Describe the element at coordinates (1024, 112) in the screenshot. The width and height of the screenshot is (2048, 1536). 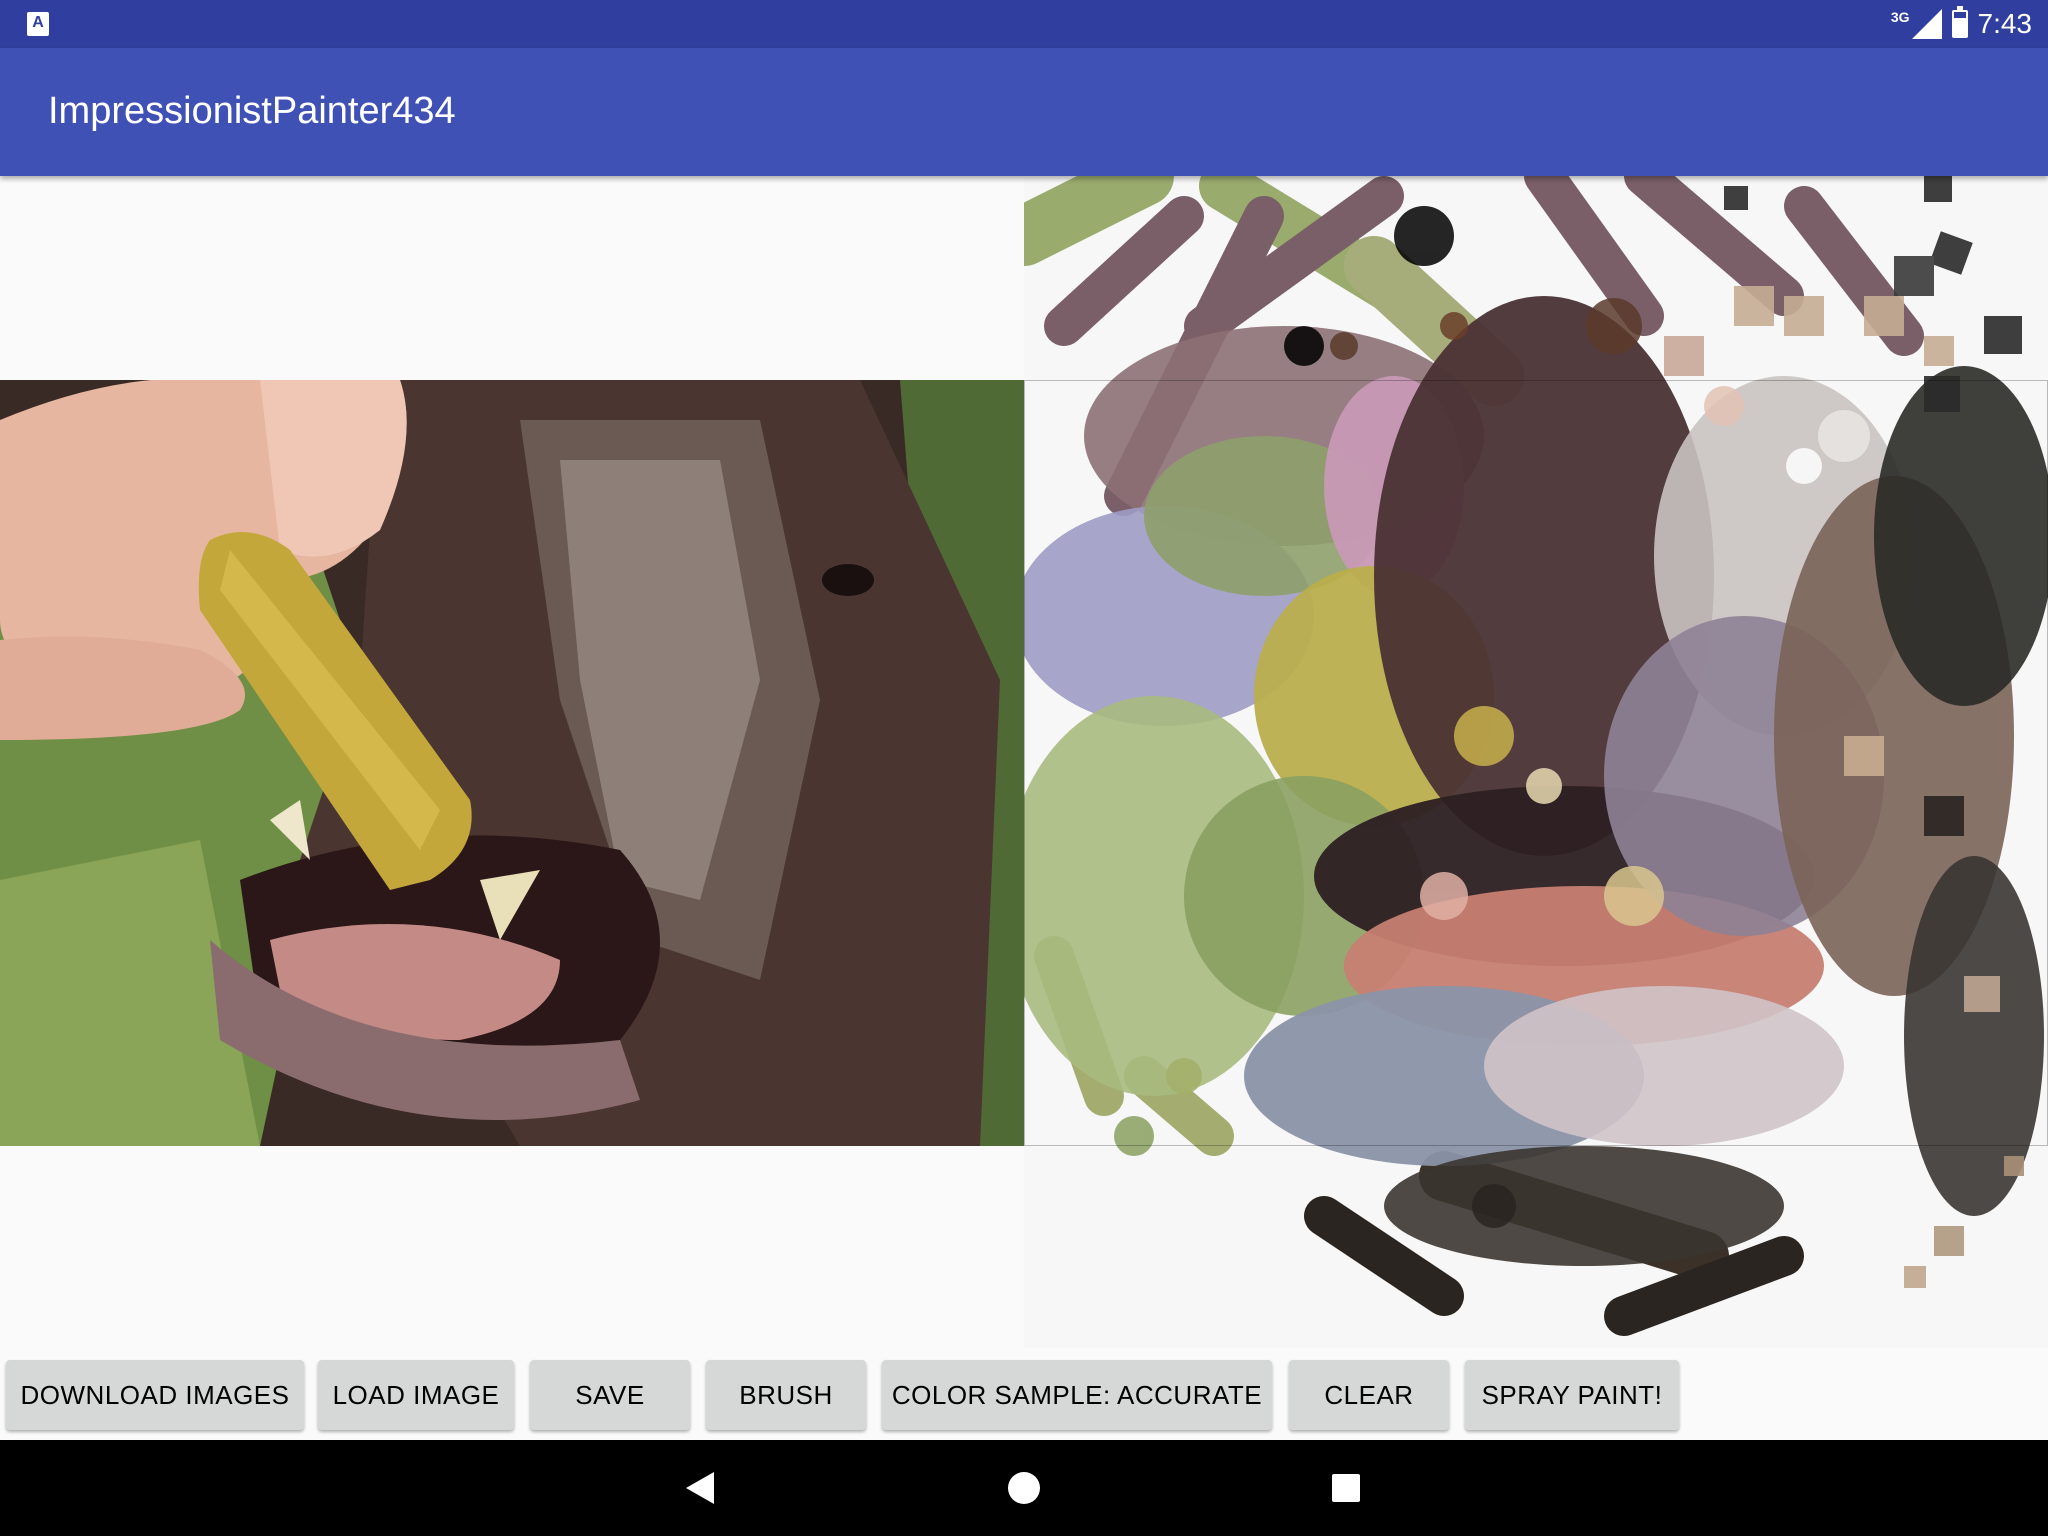
I see `app-bar: ImpressionistPainter434` at that location.